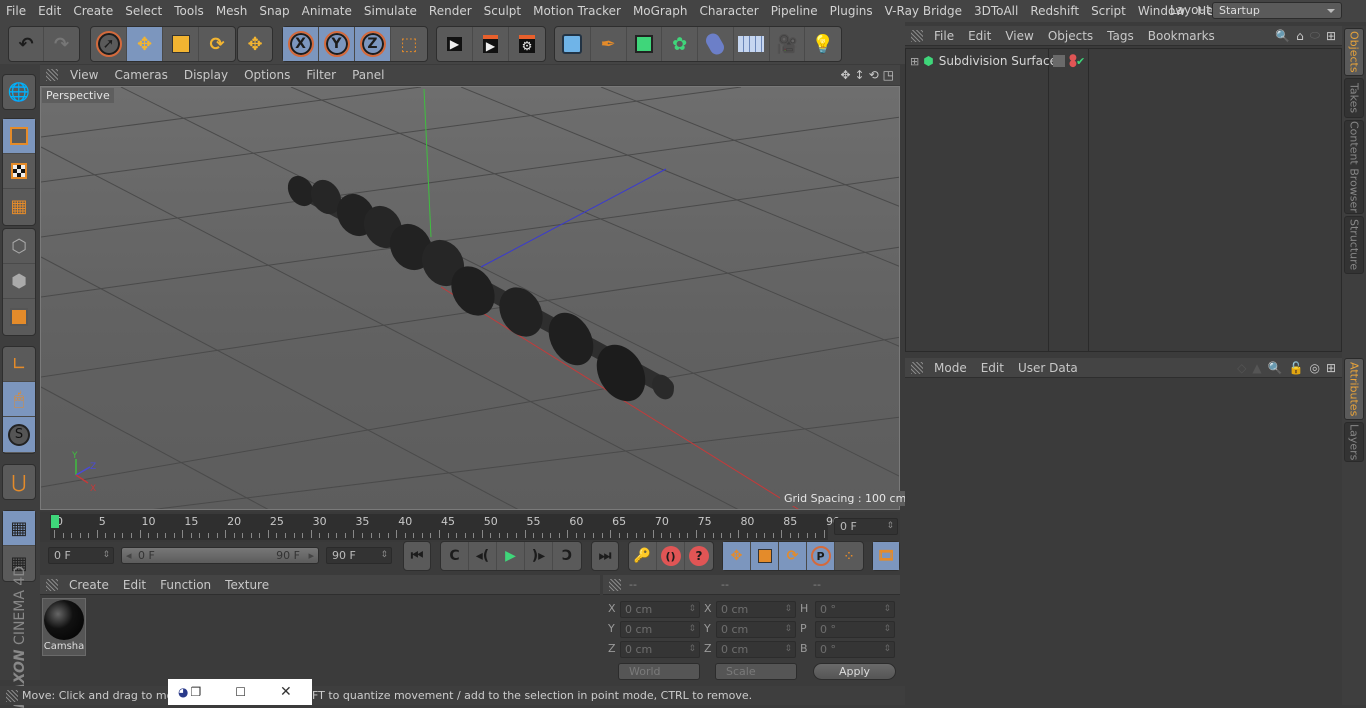 The image size is (1366, 708). What do you see at coordinates (851, 11) in the screenshot?
I see `menu-plugins: Plugins` at bounding box center [851, 11].